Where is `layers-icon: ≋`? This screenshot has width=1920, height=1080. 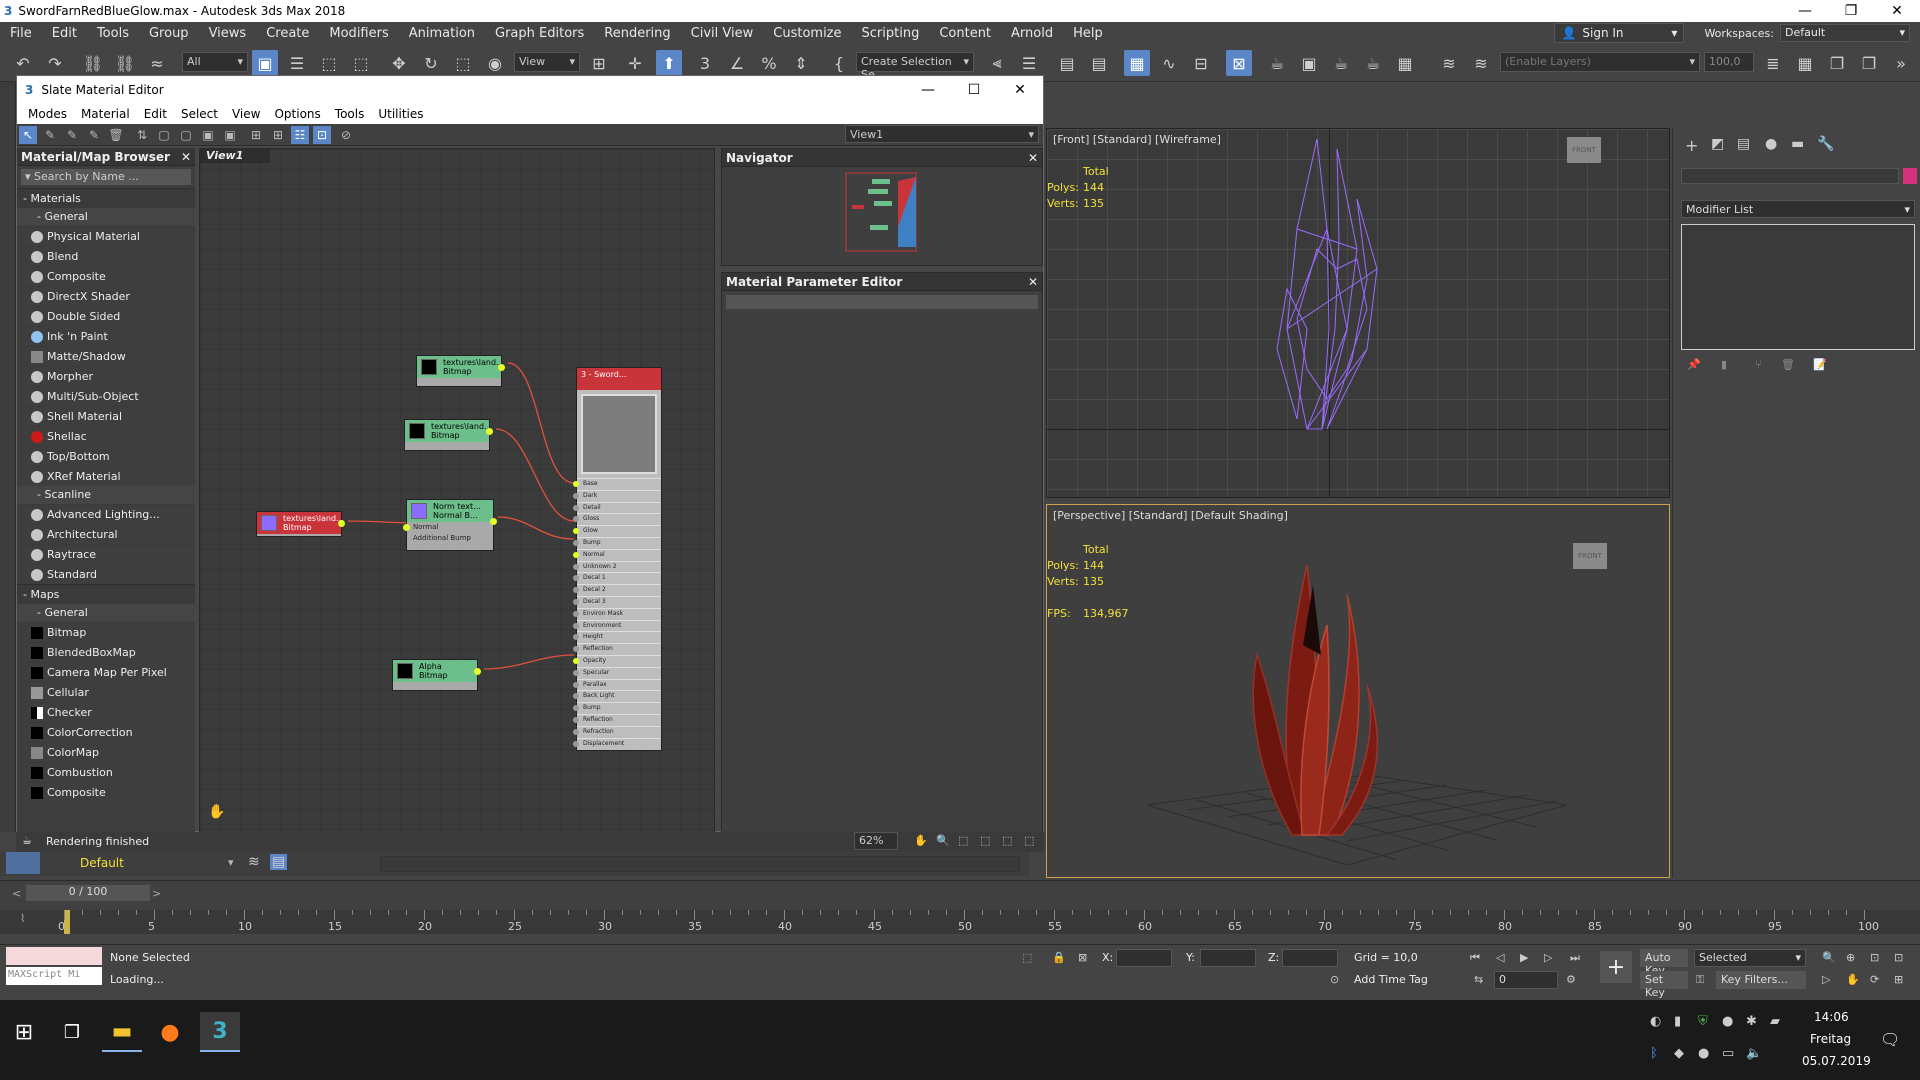 layers-icon: ≋ is located at coordinates (1449, 63).